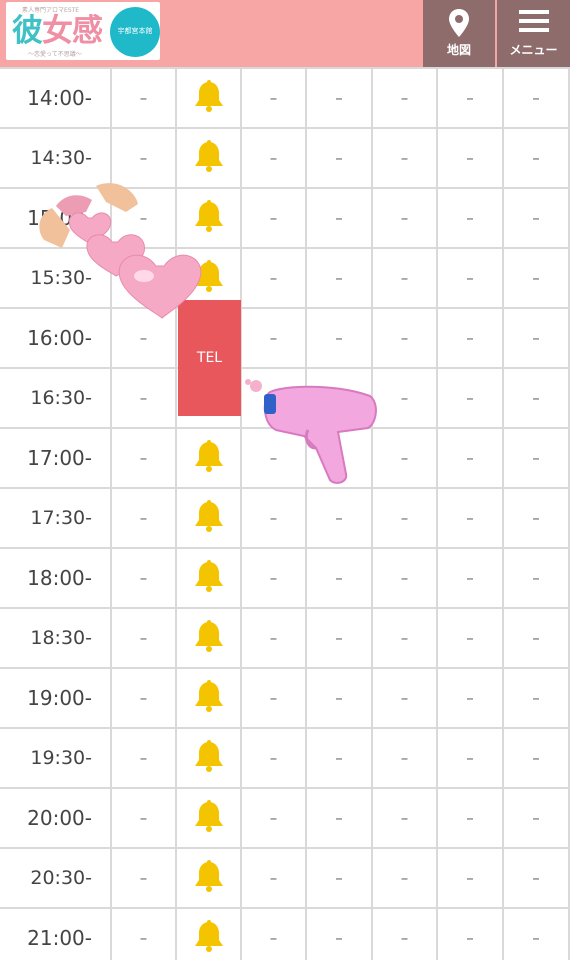  Describe the element at coordinates (459, 23) in the screenshot. I see `map-pin-icon` at that location.